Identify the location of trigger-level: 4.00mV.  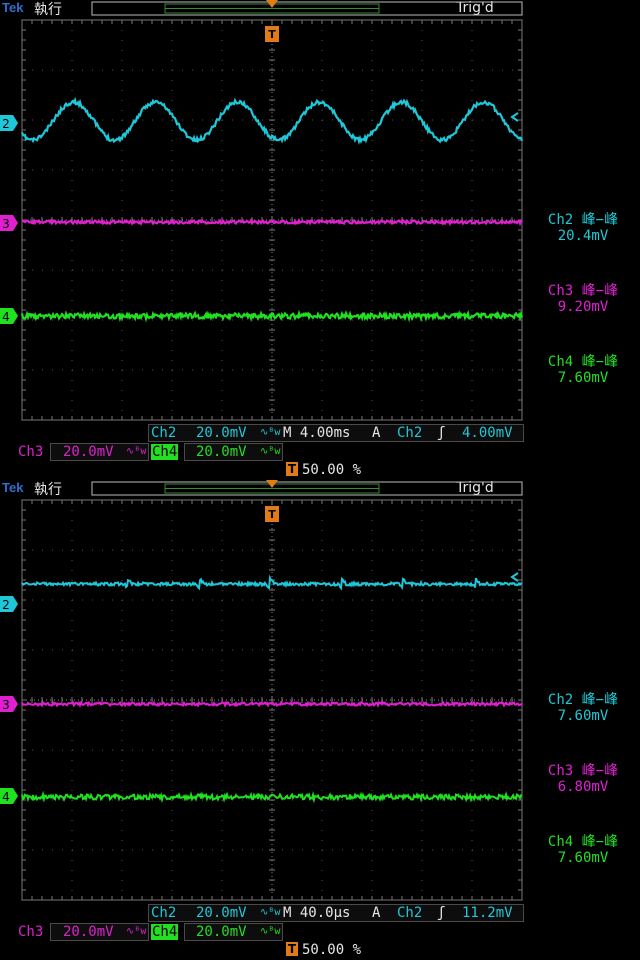
(487, 433).